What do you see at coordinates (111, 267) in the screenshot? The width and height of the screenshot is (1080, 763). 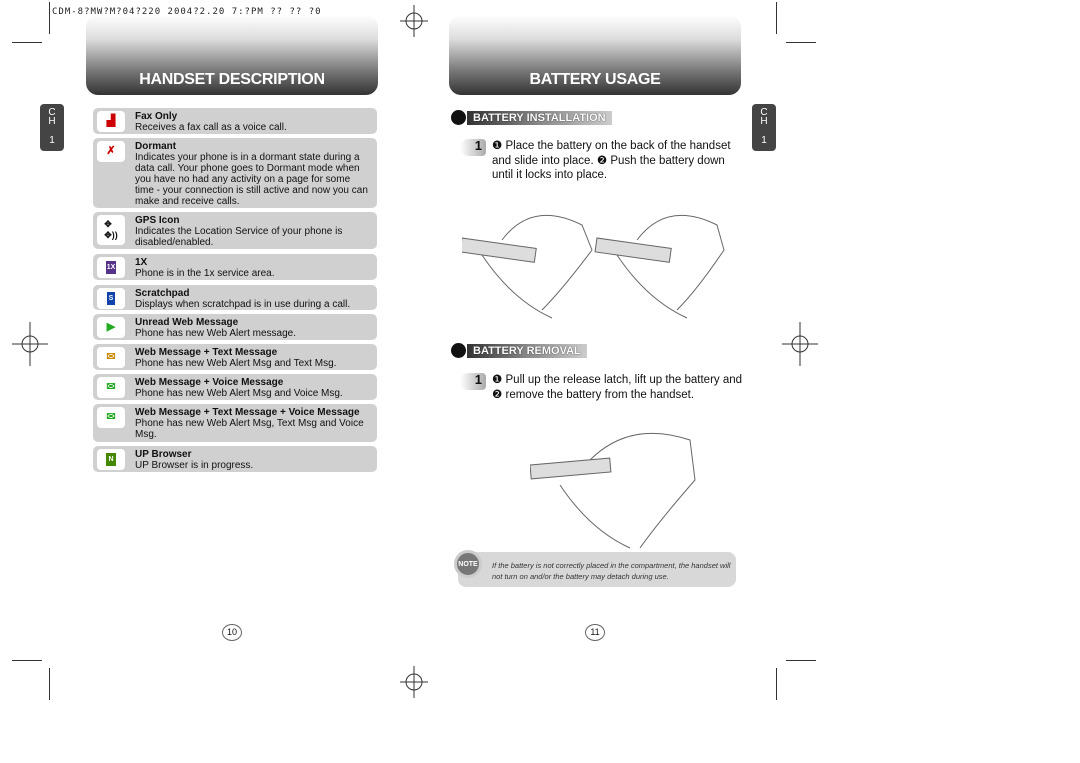 I see `1x-icon: 1X` at bounding box center [111, 267].